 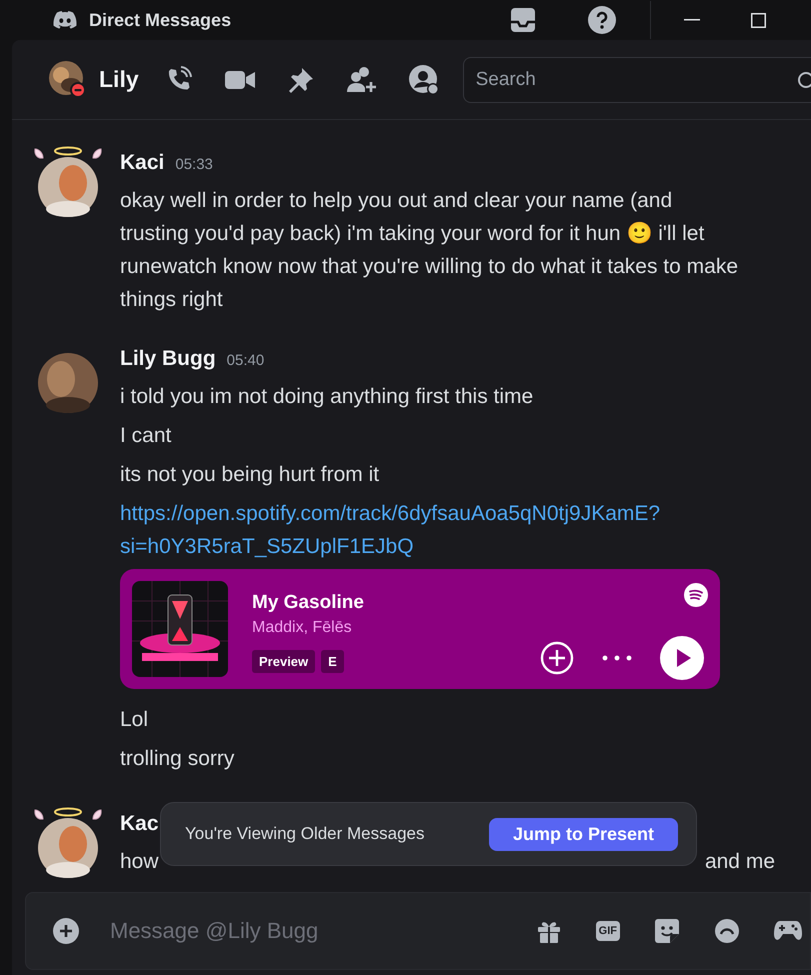 What do you see at coordinates (68, 79) in the screenshot?
I see `avatar` at bounding box center [68, 79].